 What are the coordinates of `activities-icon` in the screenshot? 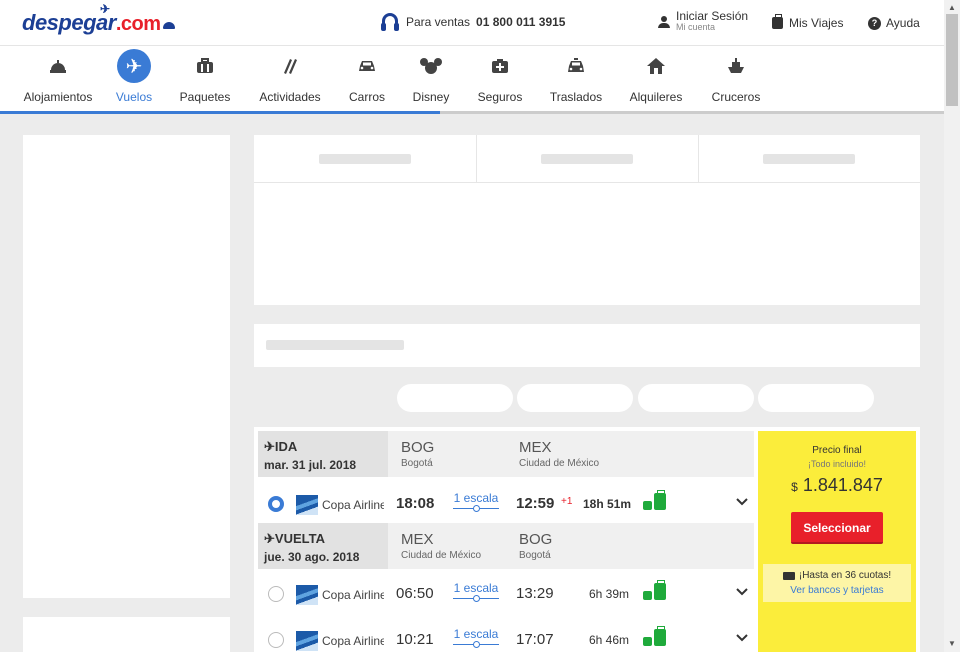 It's located at (290, 66).